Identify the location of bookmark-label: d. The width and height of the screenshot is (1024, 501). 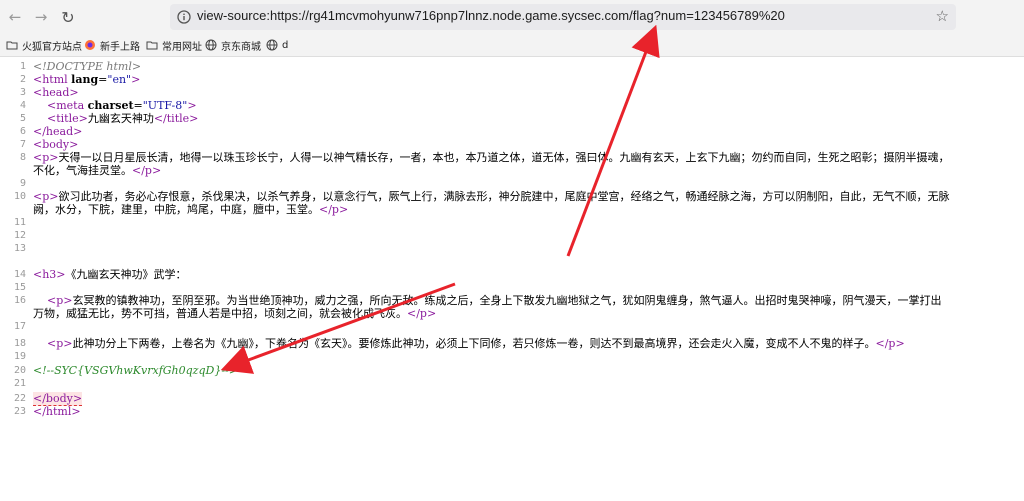
(285, 45).